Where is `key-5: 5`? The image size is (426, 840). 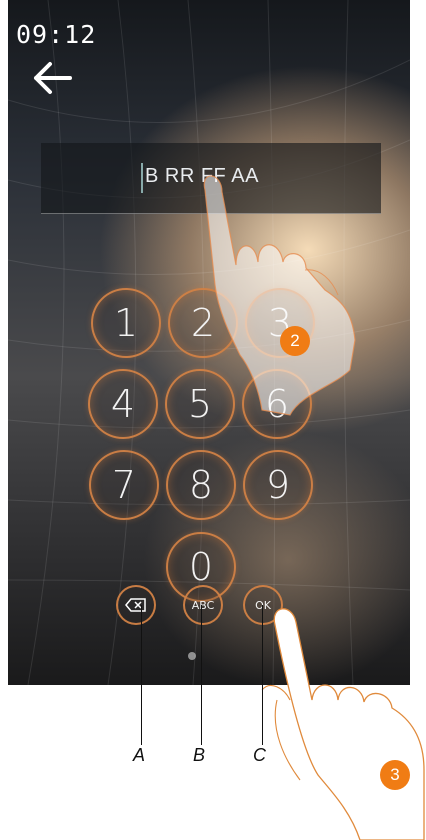
key-5: 5 is located at coordinates (200, 404).